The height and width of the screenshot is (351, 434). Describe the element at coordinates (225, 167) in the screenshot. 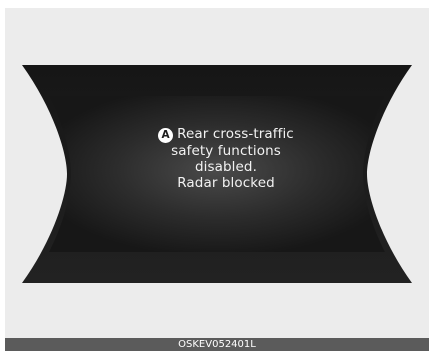

I see `message-line-3: disabled.` at that location.